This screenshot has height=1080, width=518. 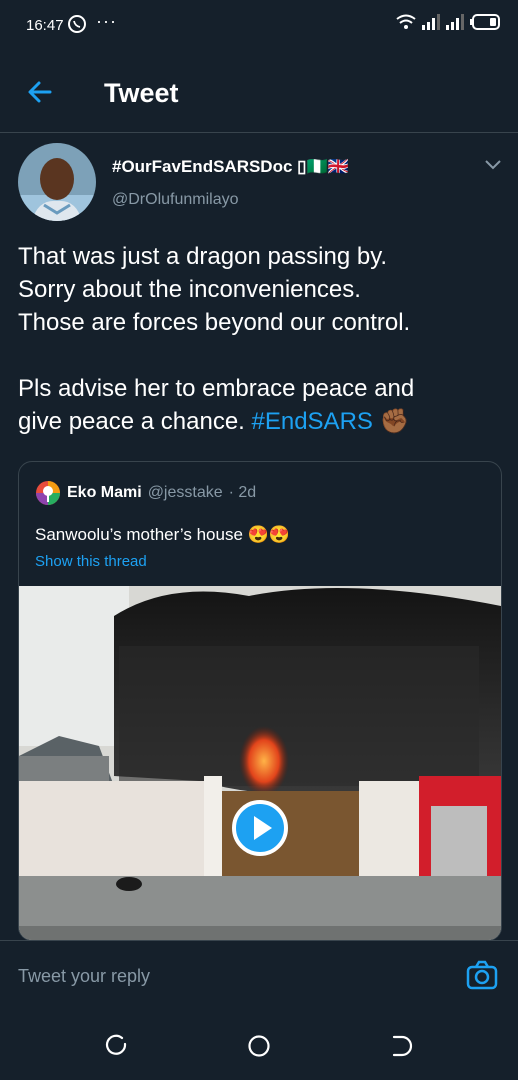 I want to click on more-notifications-icon: ···, so click(x=106, y=21).